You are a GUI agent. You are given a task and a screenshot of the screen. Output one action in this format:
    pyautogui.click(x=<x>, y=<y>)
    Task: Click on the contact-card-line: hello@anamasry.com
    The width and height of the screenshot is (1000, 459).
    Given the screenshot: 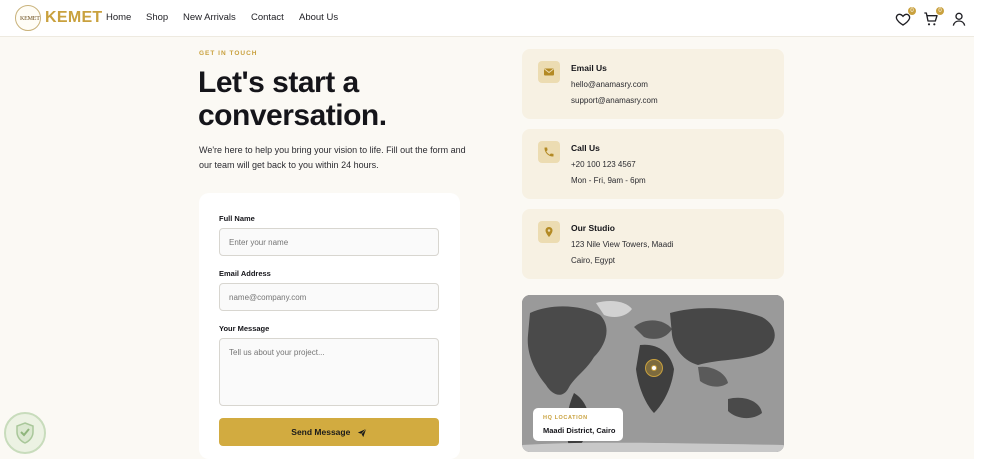 What is the action you would take?
    pyautogui.click(x=609, y=84)
    